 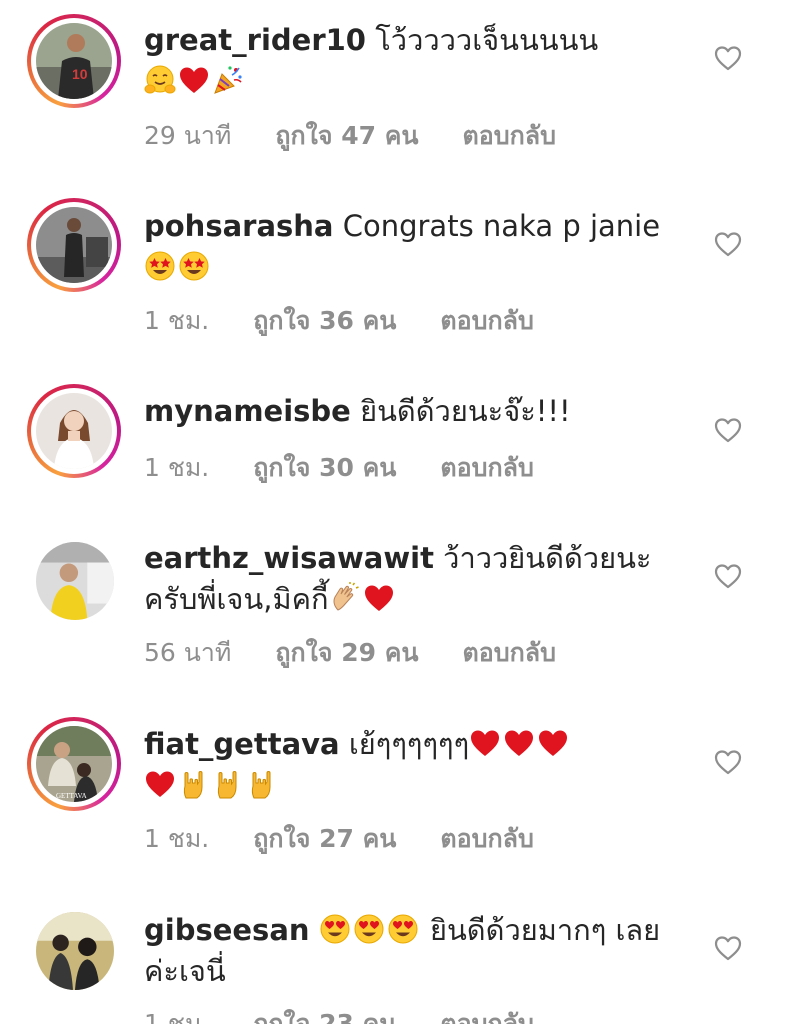 What do you see at coordinates (345, 598) in the screenshot?
I see `clapping-hands-emoji` at bounding box center [345, 598].